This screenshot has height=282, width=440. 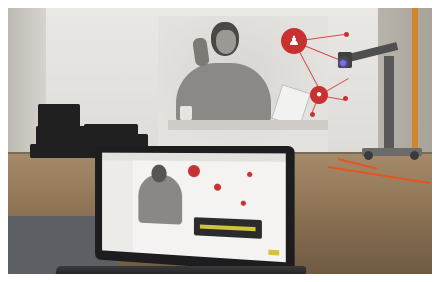 I want to click on robot-indicator-light, so click(x=343, y=63).